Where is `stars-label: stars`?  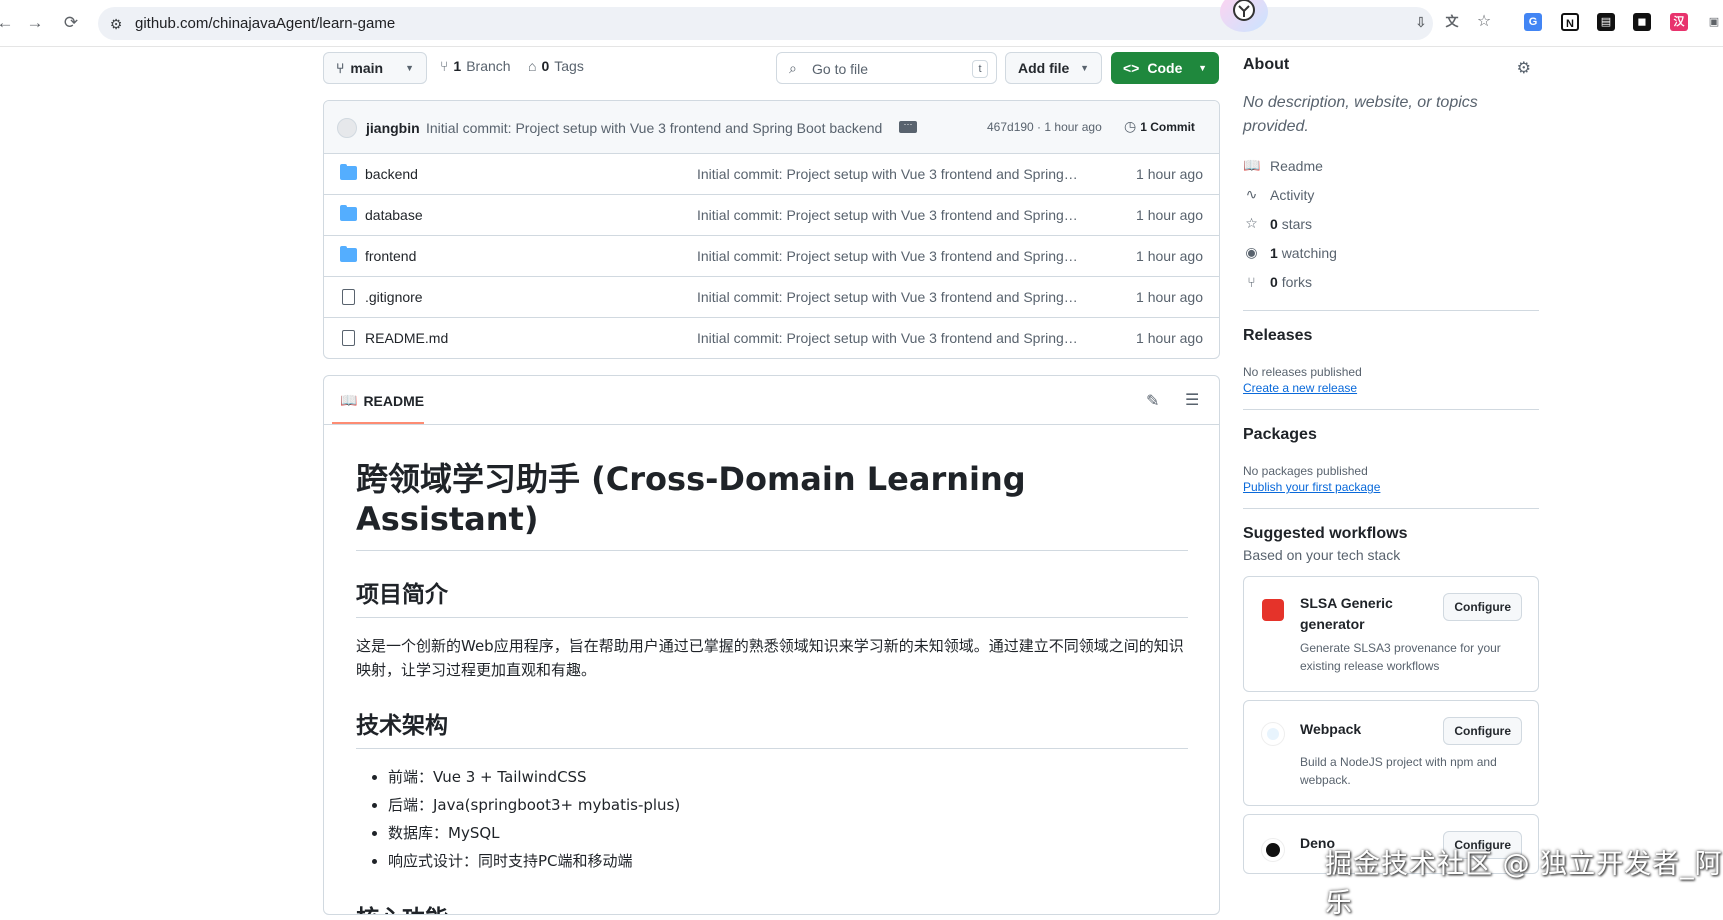
stars-label: stars is located at coordinates (1297, 223).